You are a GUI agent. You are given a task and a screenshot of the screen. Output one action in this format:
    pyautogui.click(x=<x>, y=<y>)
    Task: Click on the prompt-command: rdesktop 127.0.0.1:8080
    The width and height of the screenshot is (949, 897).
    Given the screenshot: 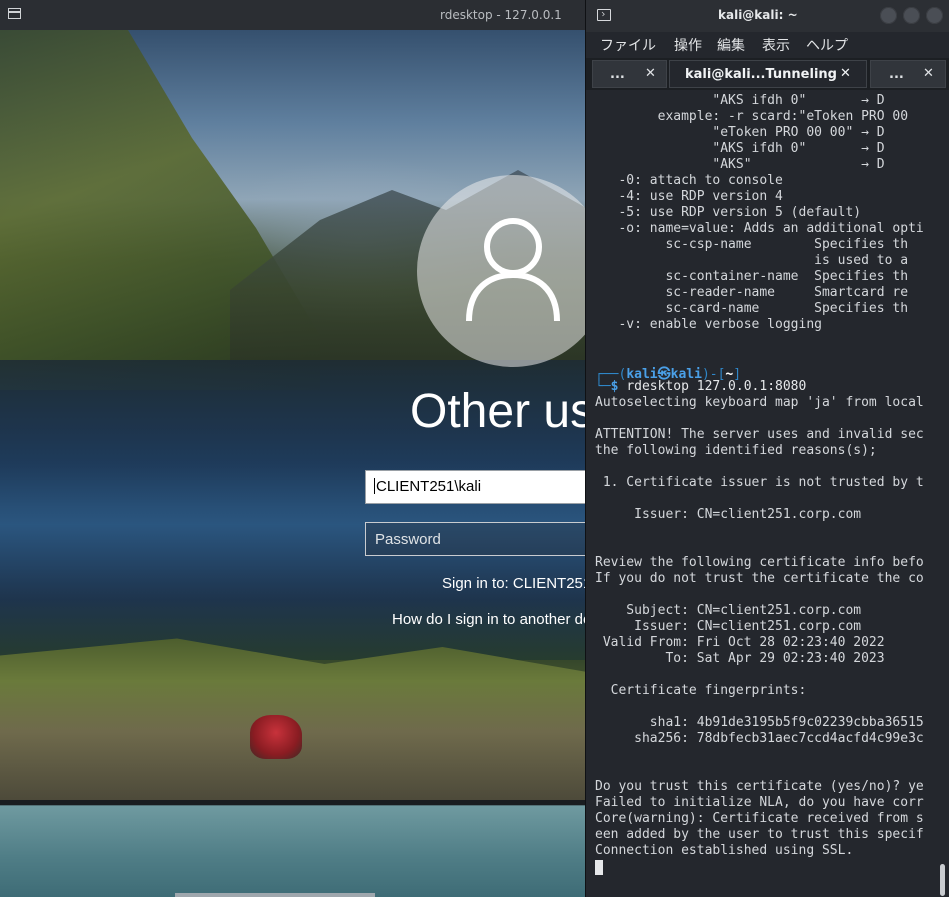 What is the action you would take?
    pyautogui.click(x=716, y=386)
    